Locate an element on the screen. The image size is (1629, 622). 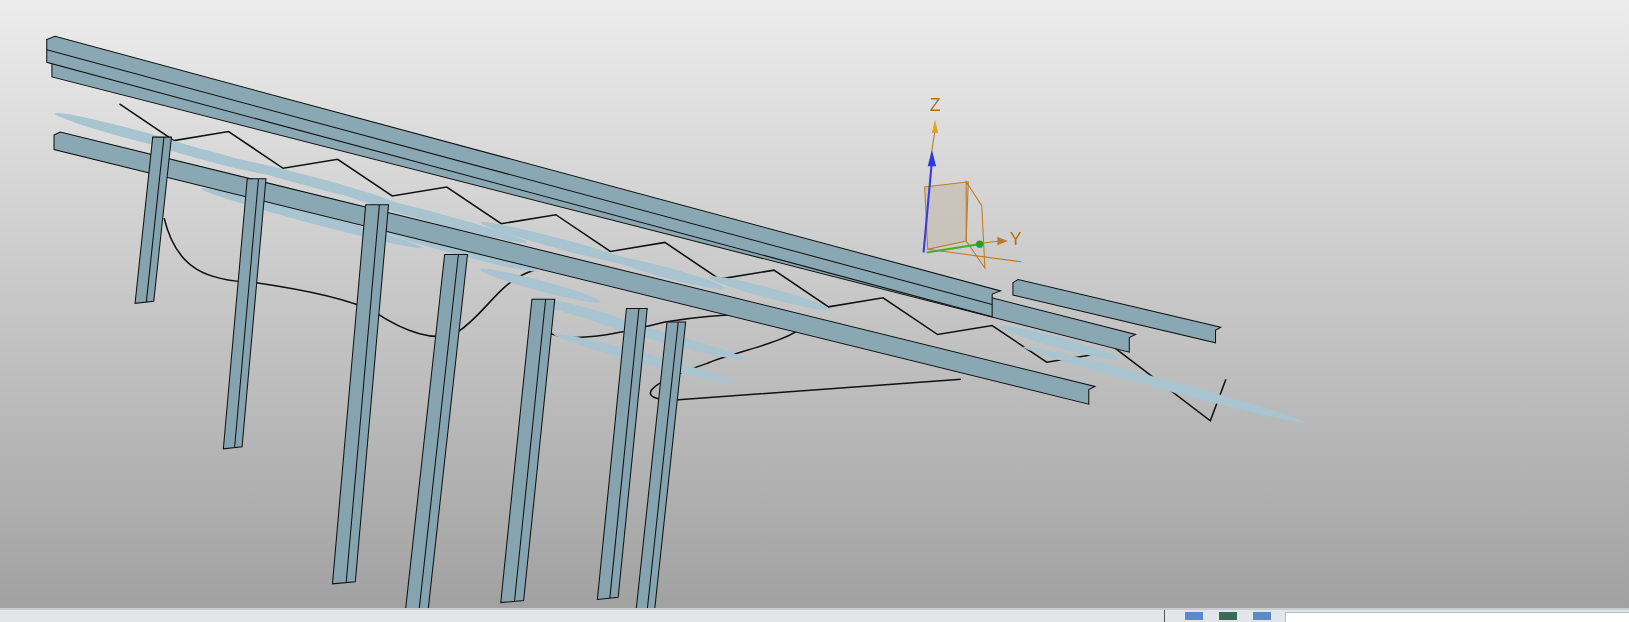
axis-label: Z is located at coordinates (935, 105).